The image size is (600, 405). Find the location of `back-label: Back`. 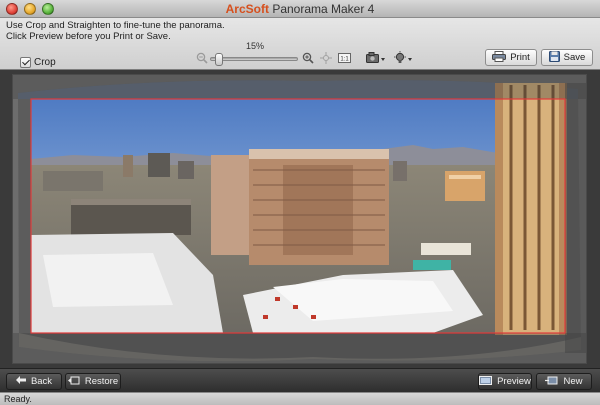

back-label: Back is located at coordinates (41, 381).